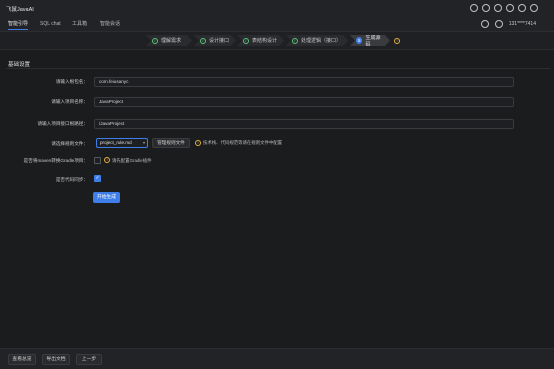  What do you see at coordinates (522, 24) in the screenshot?
I see `user-account: 131****7414` at bounding box center [522, 24].